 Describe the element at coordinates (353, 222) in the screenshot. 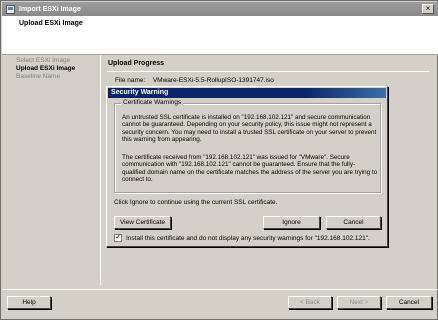

I see `dialog-cancel-button: Cancel` at that location.